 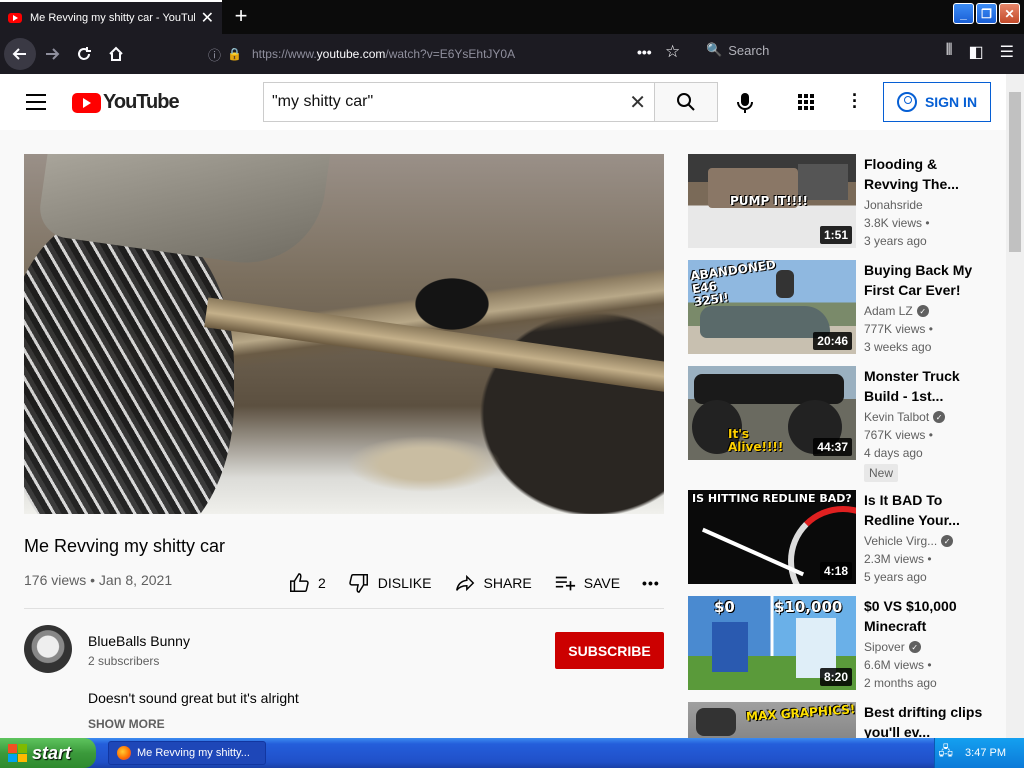 What do you see at coordinates (609, 650) in the screenshot?
I see `subscribe-button: SUBSCRIBE` at bounding box center [609, 650].